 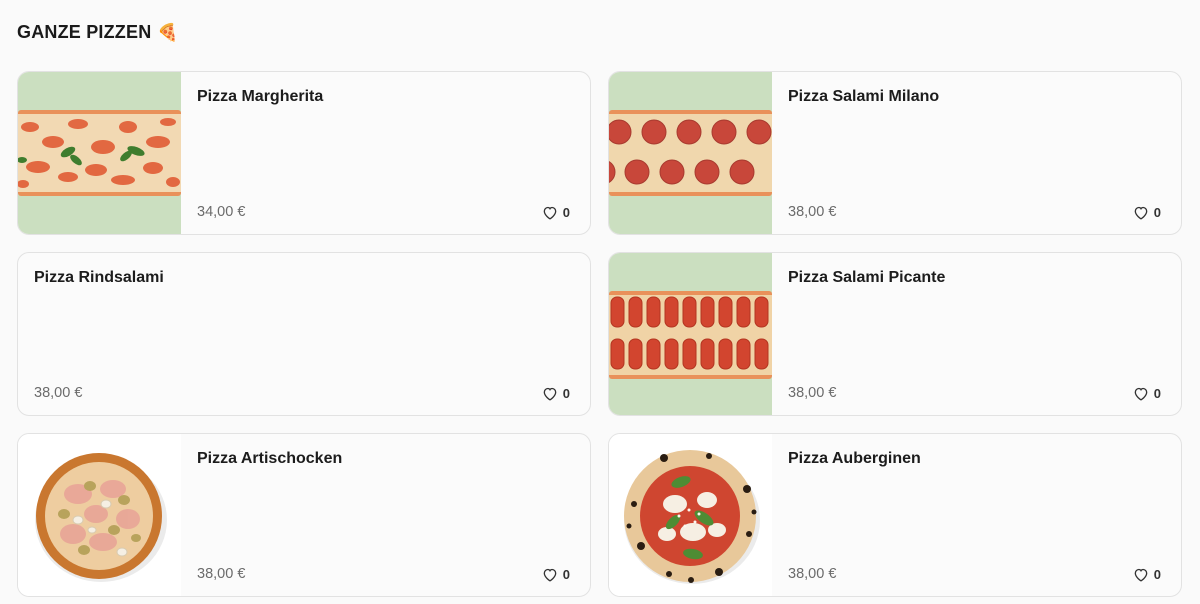 What do you see at coordinates (854, 458) in the screenshot?
I see `product-name: Pizza Auberginen` at bounding box center [854, 458].